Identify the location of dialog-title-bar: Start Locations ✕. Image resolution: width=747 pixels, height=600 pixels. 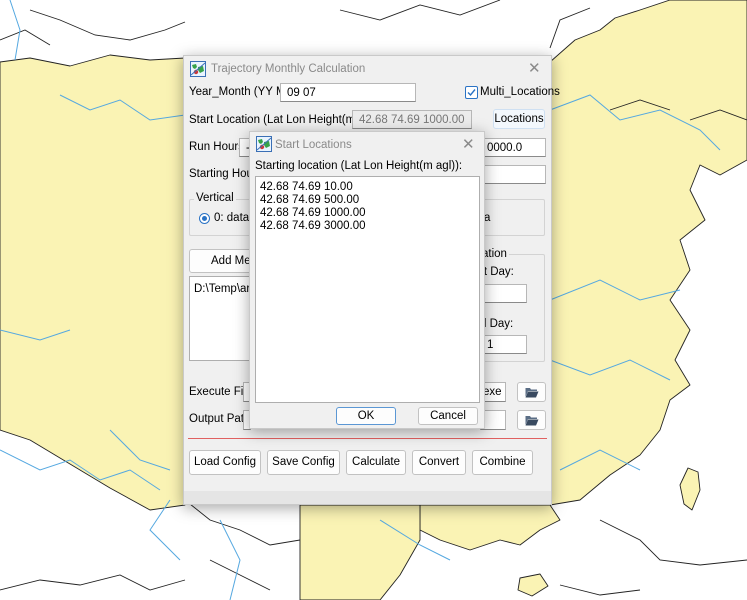
(367, 145).